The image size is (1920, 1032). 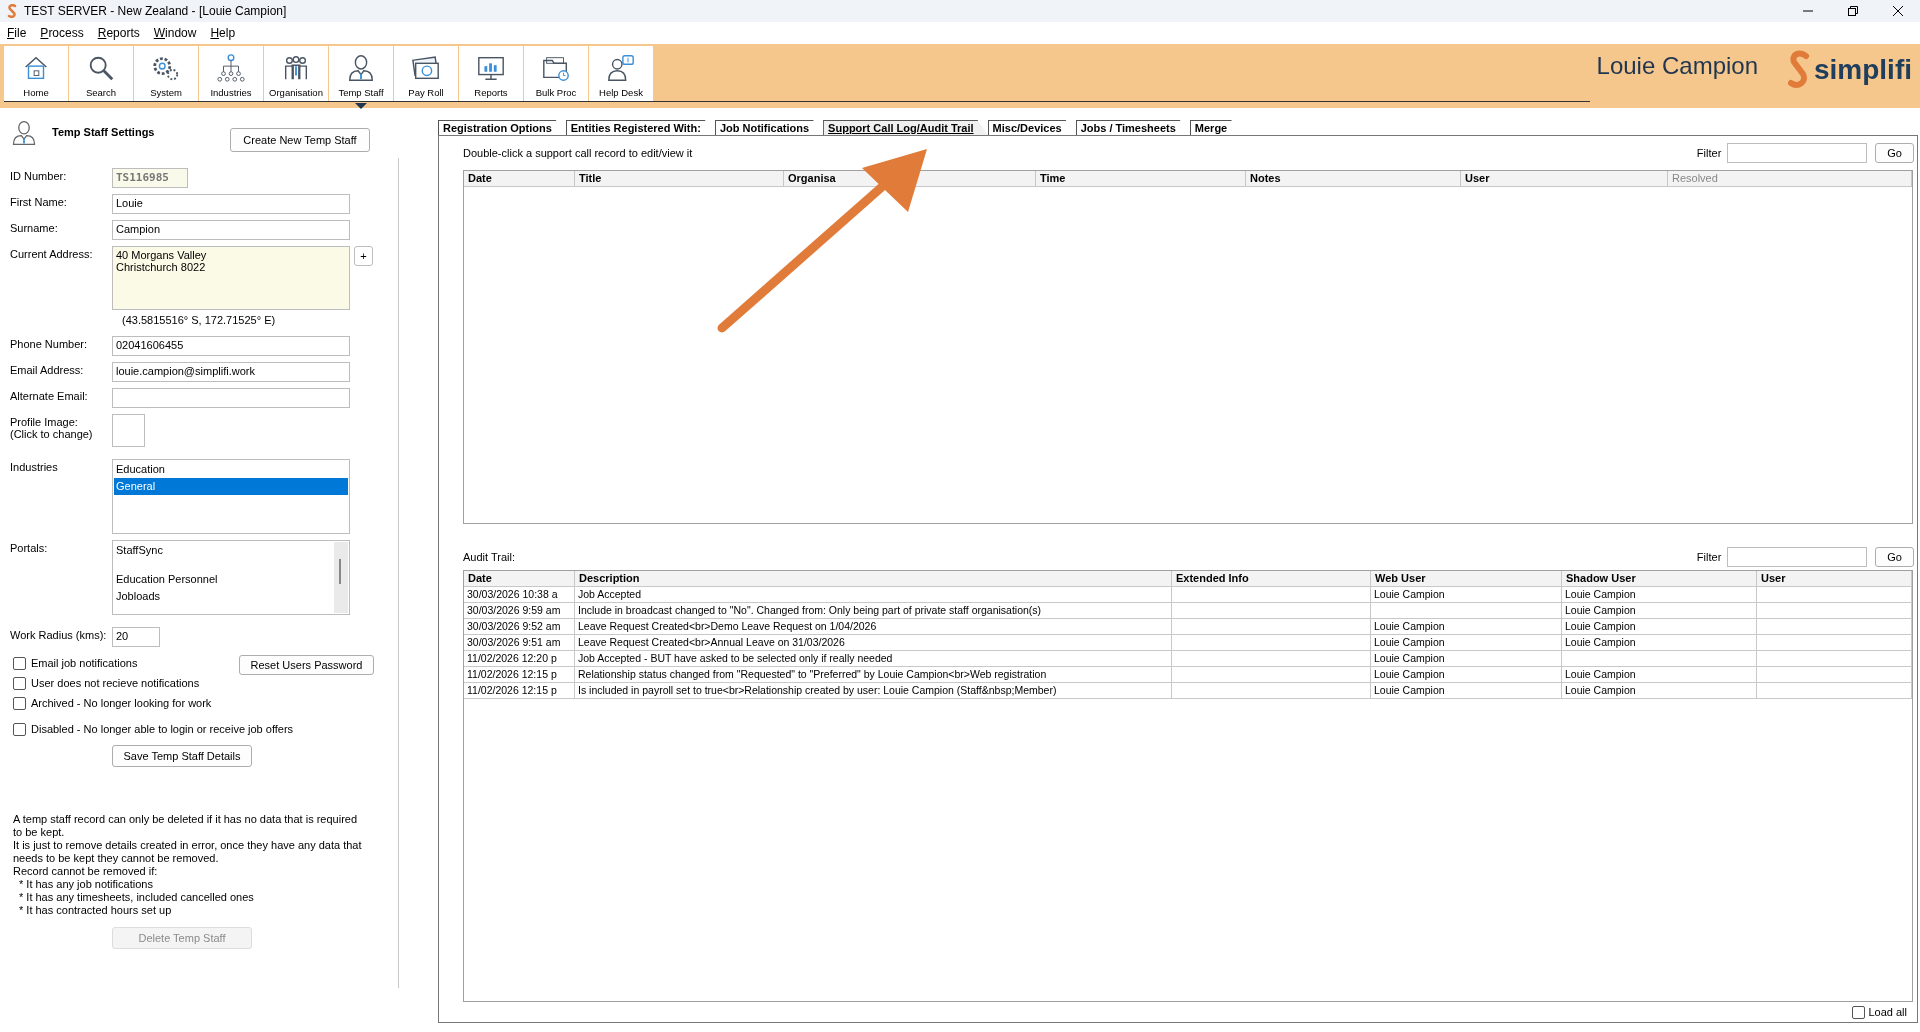 I want to click on toolbar-button: Organisation, so click(x=296, y=73).